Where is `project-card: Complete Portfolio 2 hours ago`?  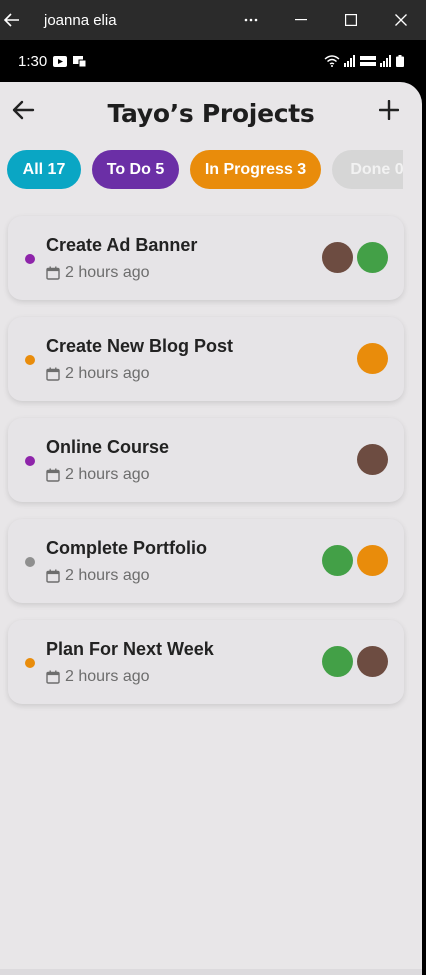 project-card: Complete Portfolio 2 hours ago is located at coordinates (206, 561).